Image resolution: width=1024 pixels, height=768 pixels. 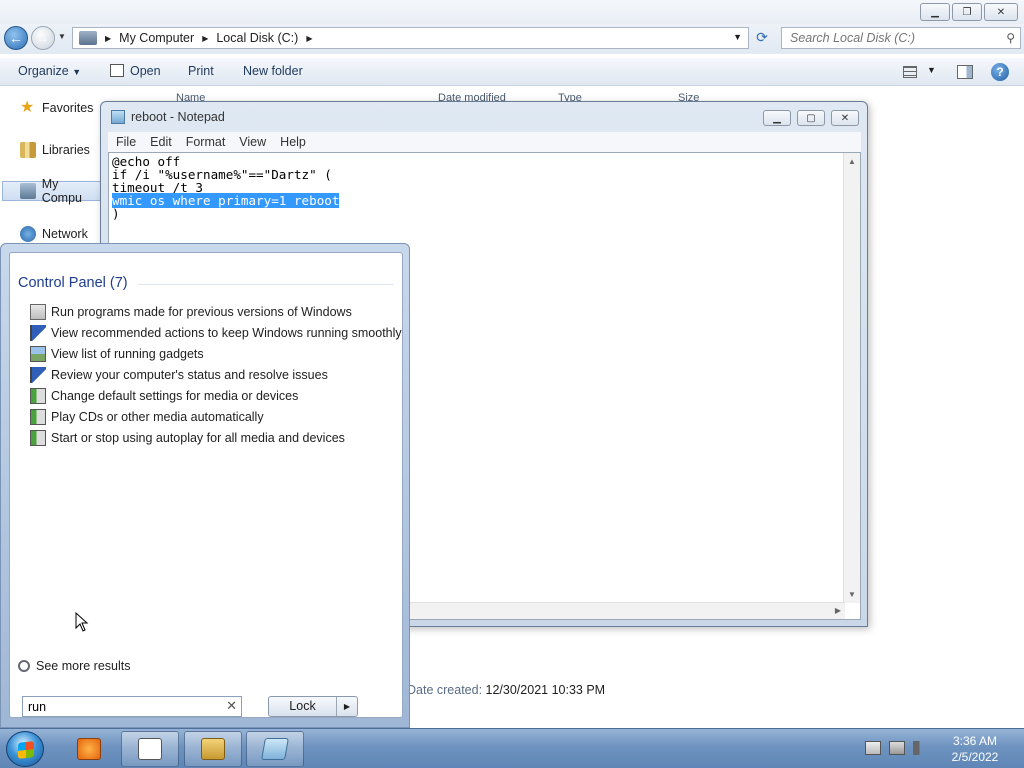 I want to click on search-input, so click(x=882, y=38).